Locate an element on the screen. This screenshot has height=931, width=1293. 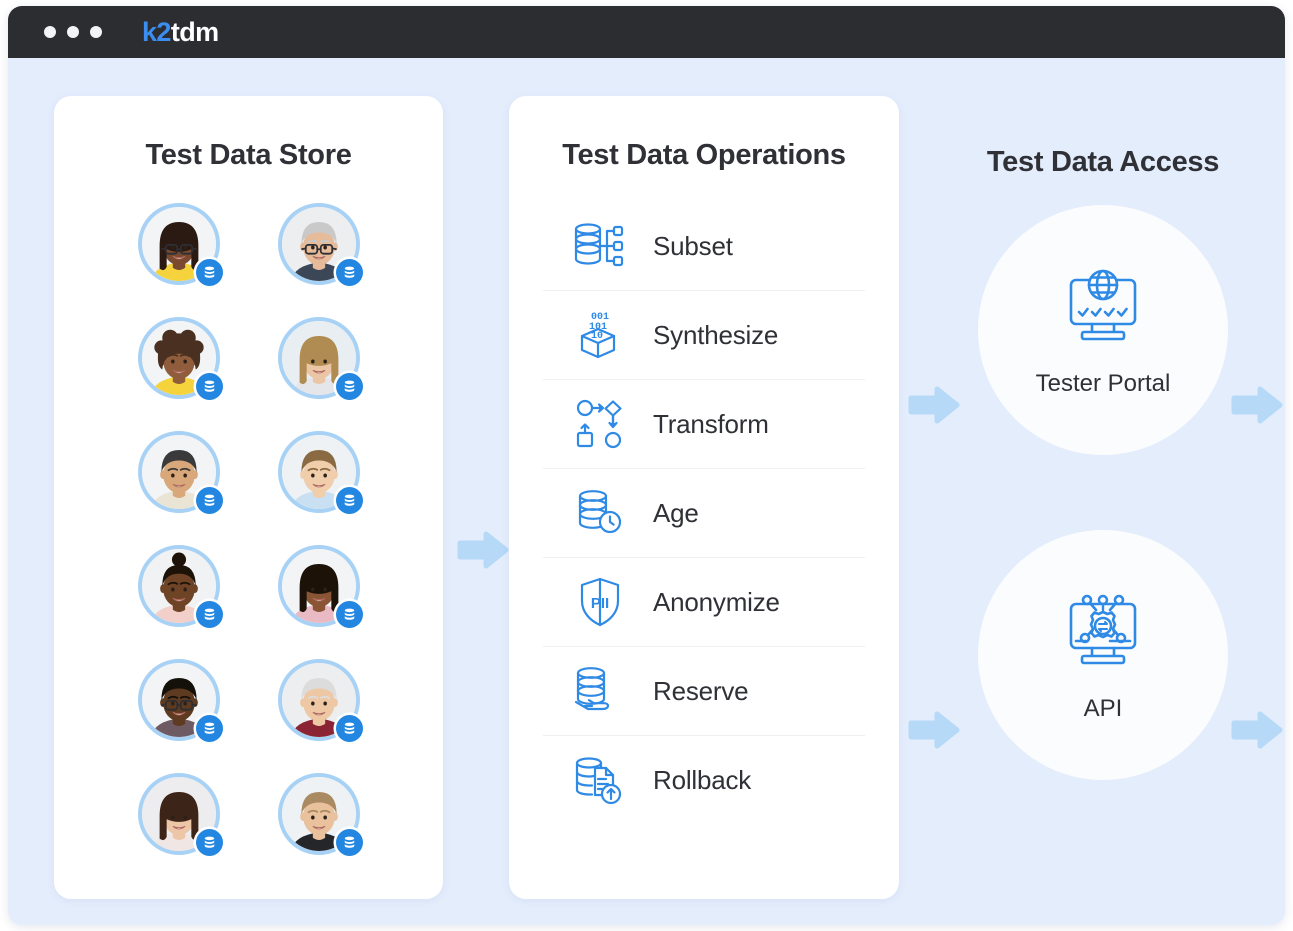
window-controls is located at coordinates (73, 32).